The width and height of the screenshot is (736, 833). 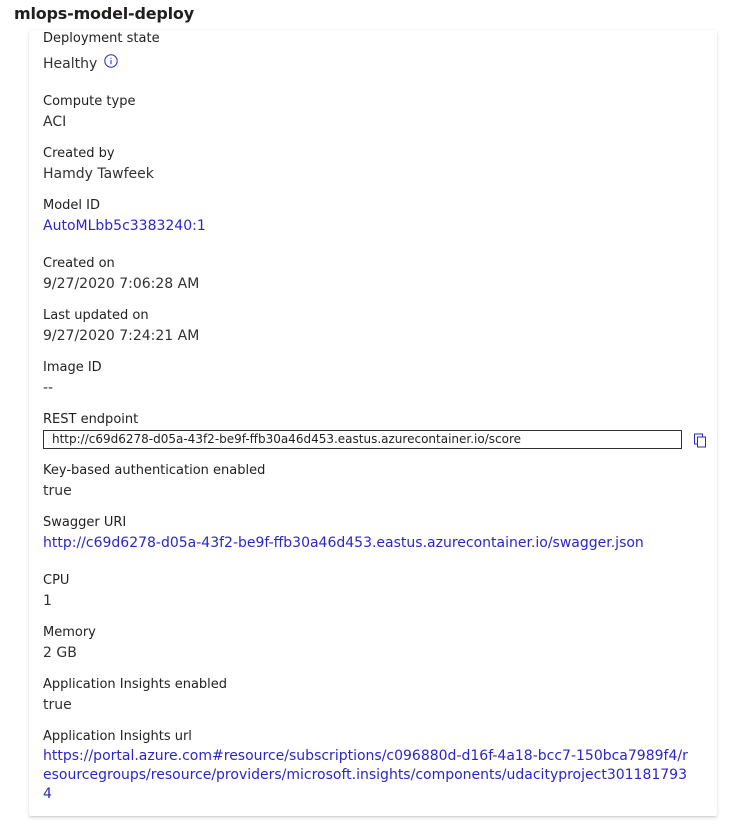 What do you see at coordinates (55, 122) in the screenshot?
I see `compute-type-value: ACI` at bounding box center [55, 122].